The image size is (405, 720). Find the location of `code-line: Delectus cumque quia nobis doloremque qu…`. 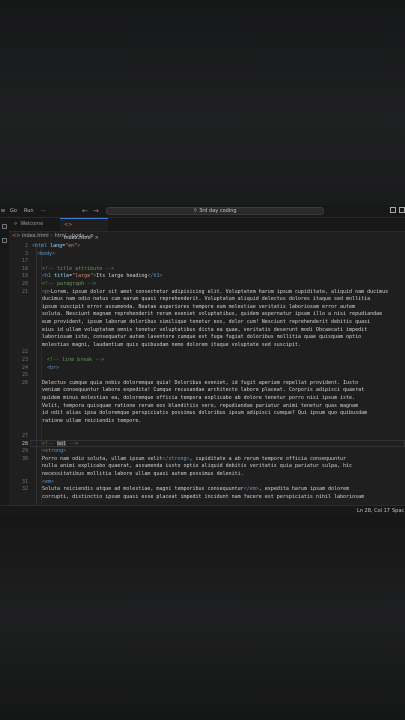

code-line: Delectus cumque quia nobis doloremque qu… is located at coordinates (200, 383).